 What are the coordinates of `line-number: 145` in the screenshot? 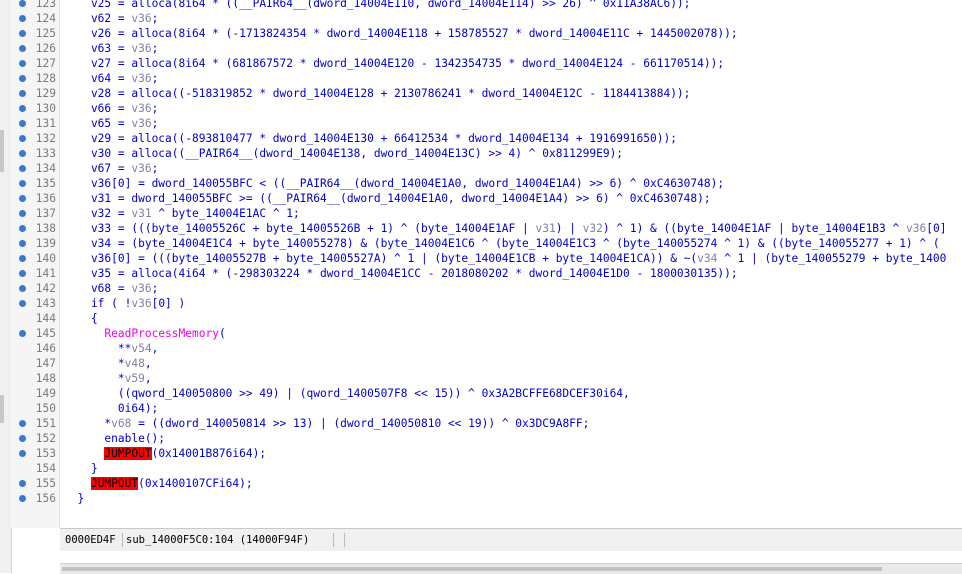 It's located at (45, 333).